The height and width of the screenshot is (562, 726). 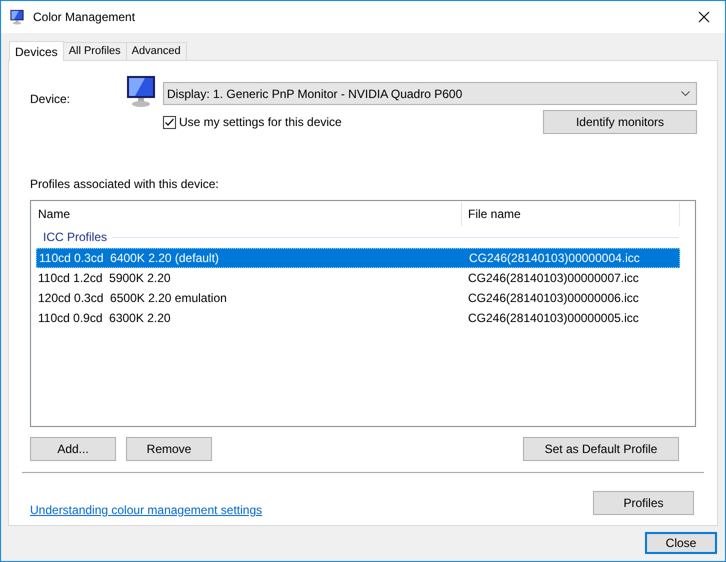 What do you see at coordinates (620, 122) in the screenshot?
I see `identify-monitors-button: Identify monitors` at bounding box center [620, 122].